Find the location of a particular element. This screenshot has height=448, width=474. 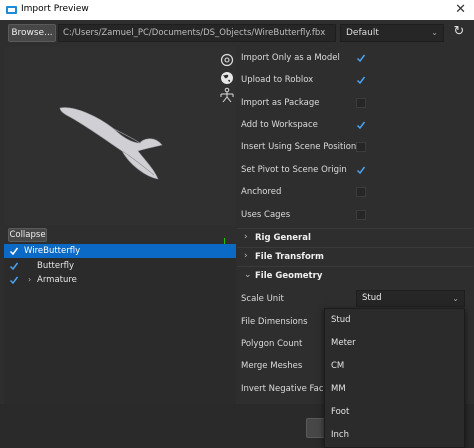

scale-unit-dropdown: Stud ⌄ is located at coordinates (410, 298).